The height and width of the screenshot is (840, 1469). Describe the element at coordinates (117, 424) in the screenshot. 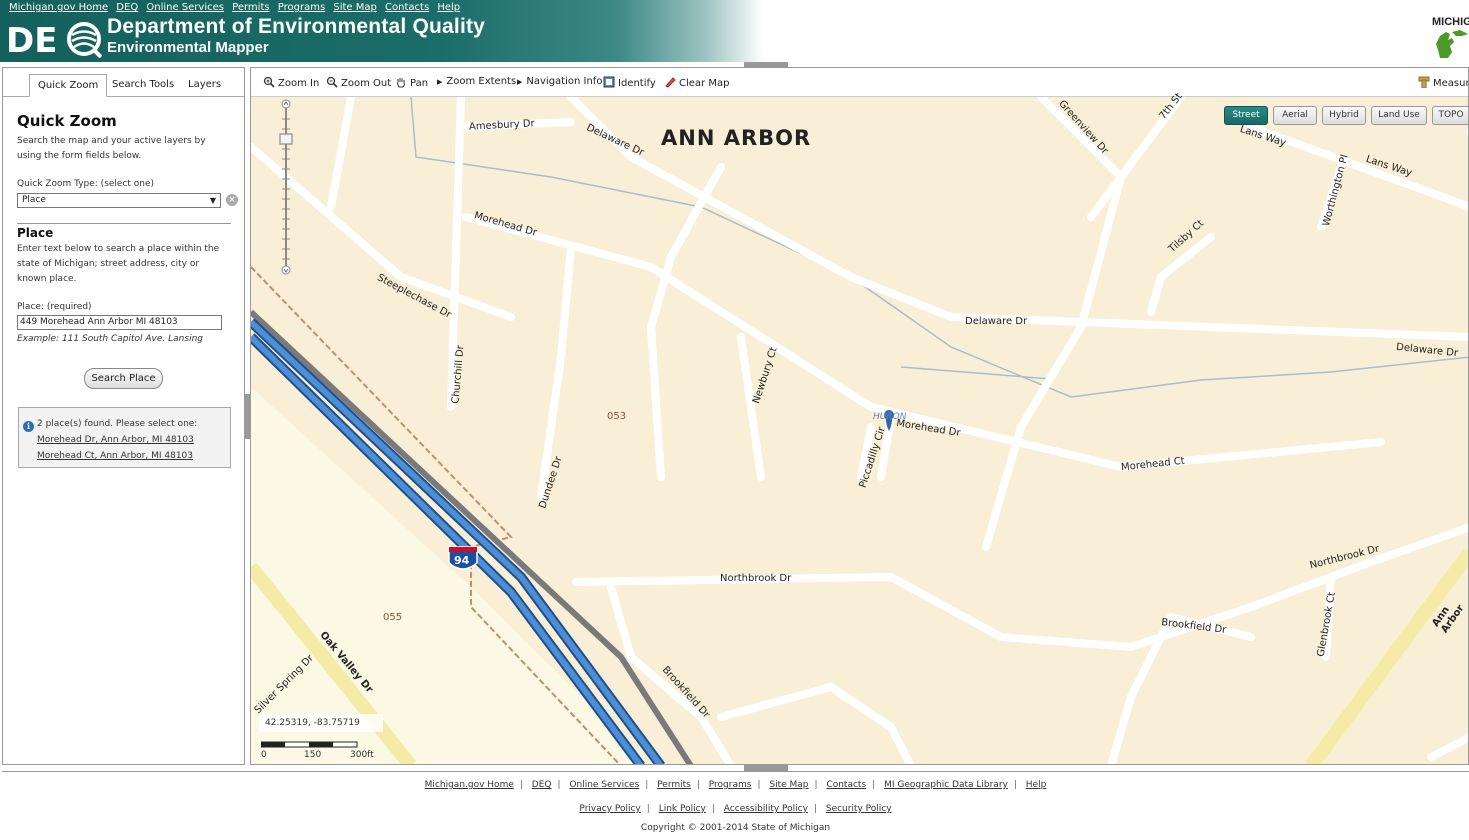

I see `results-message: 2 place(s) found. Please select one:` at that location.